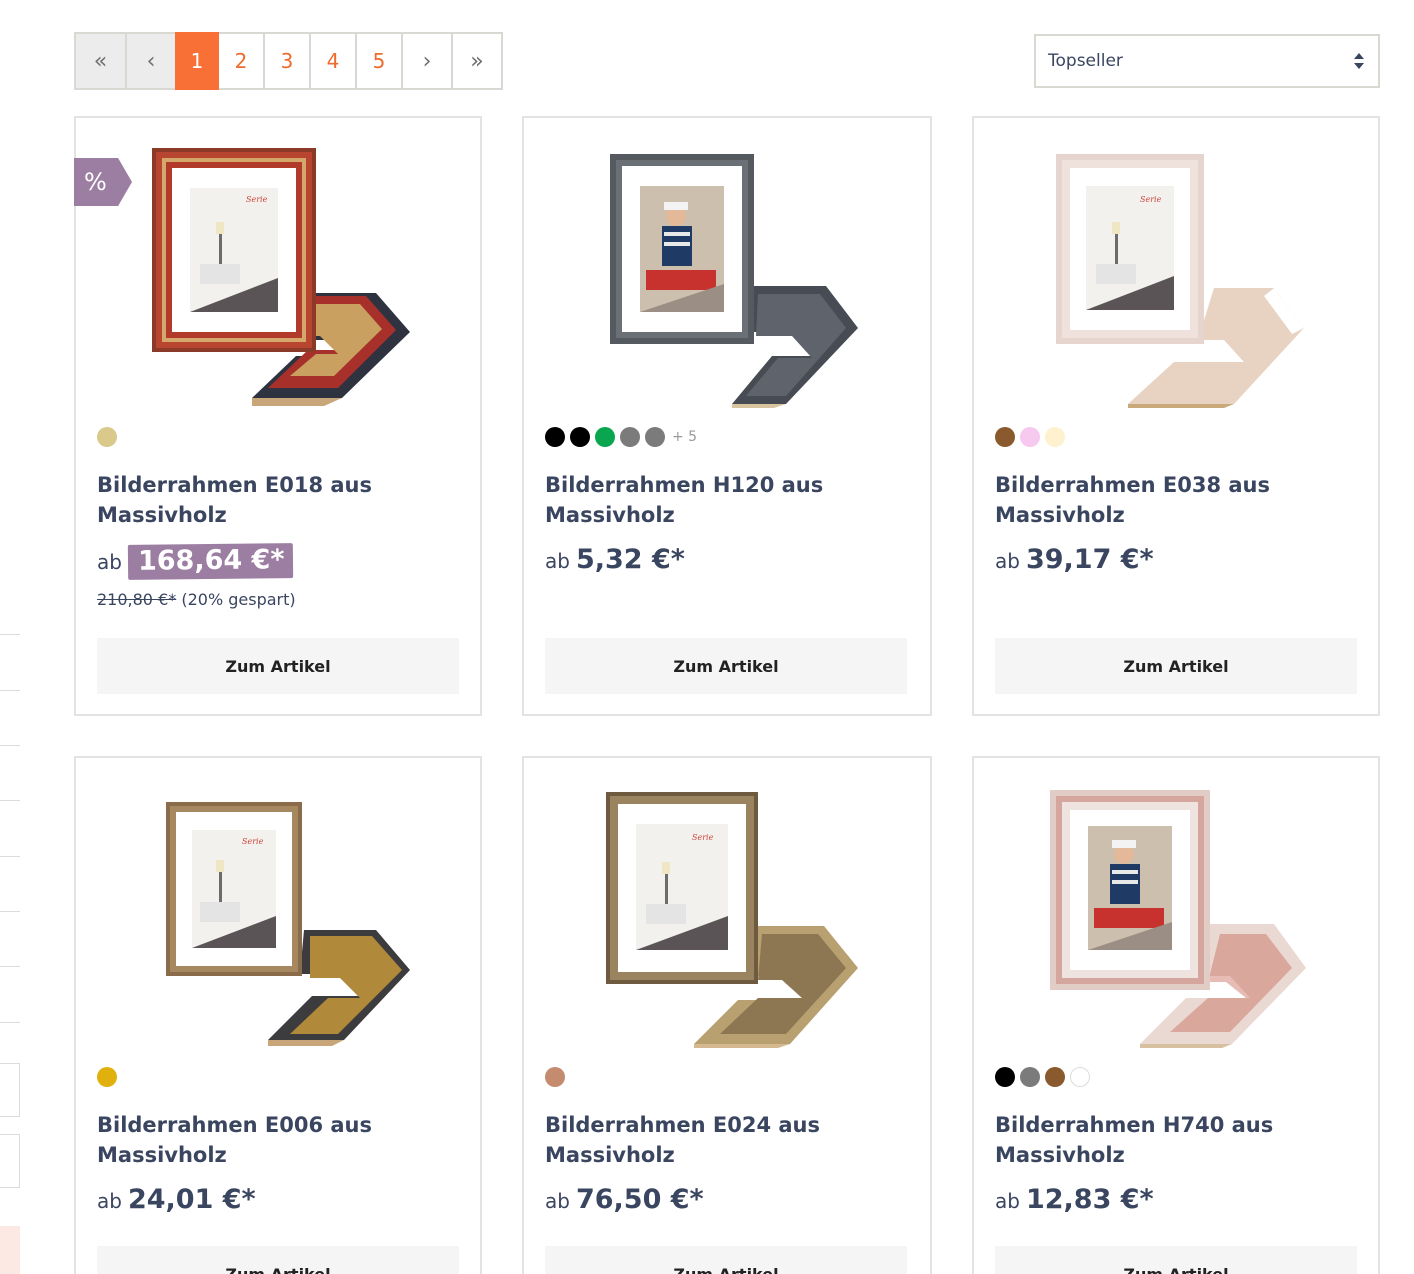  Describe the element at coordinates (151, 61) in the screenshot. I see `pagination-prev-button: ‹` at that location.